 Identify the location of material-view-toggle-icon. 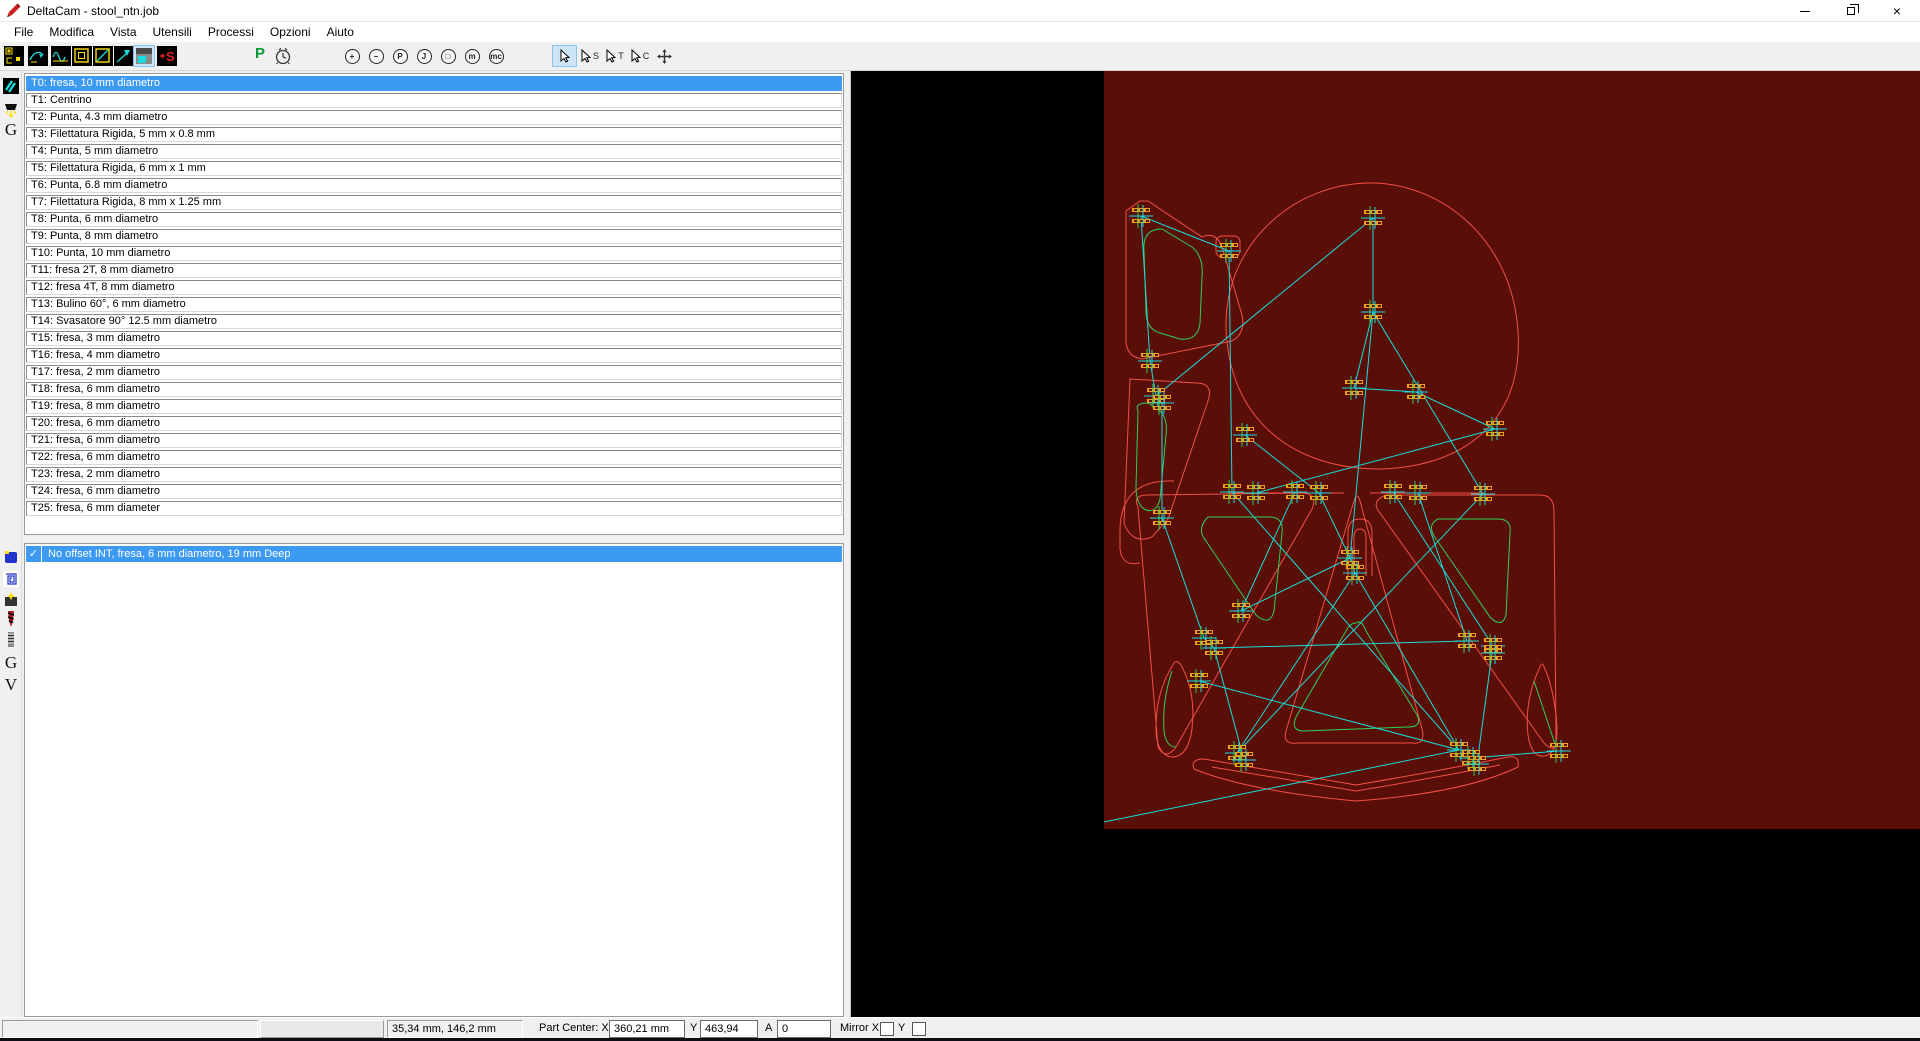
(144, 56).